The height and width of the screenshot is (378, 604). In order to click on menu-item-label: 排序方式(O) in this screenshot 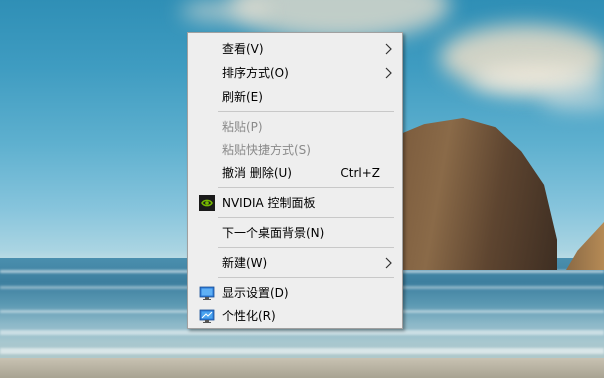, I will do `click(255, 73)`.